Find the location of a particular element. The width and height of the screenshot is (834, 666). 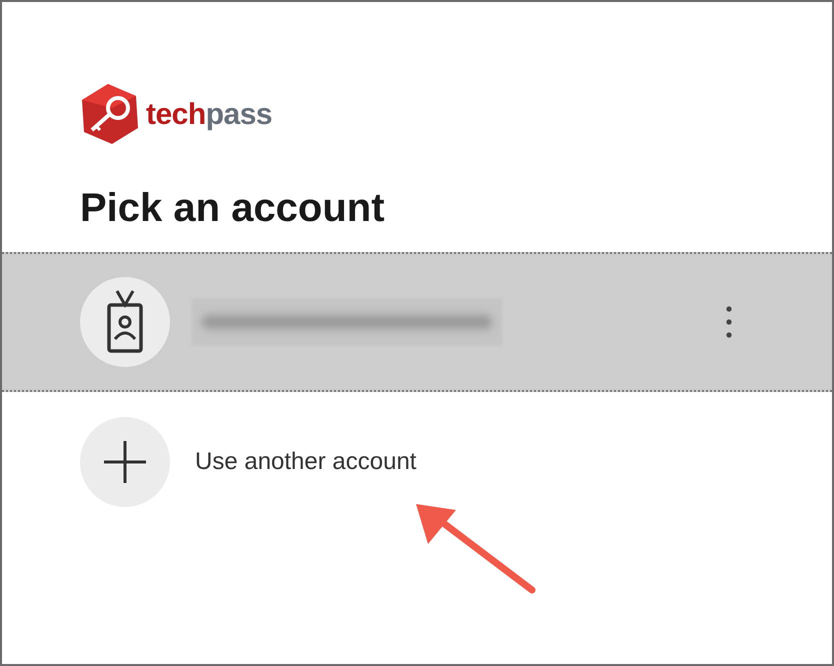

plus-icon is located at coordinates (125, 462).